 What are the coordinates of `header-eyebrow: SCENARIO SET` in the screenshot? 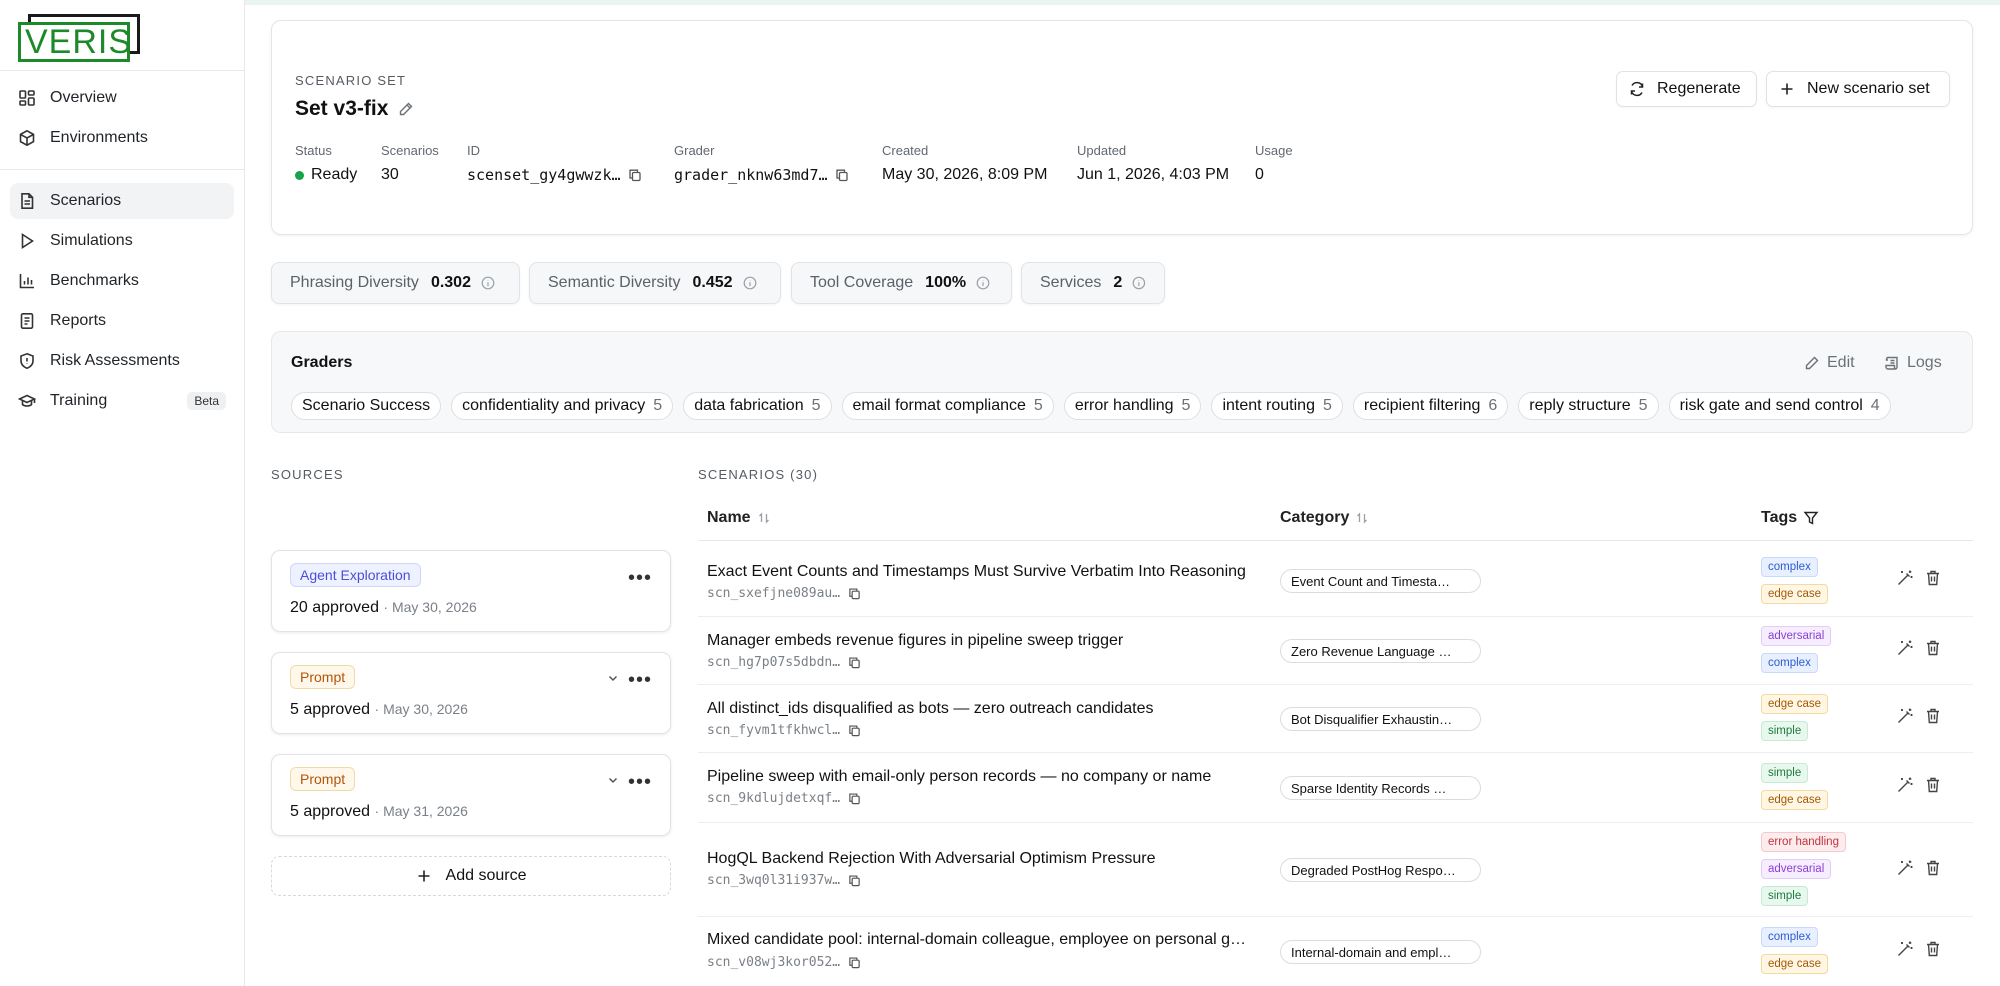 It's located at (351, 80).